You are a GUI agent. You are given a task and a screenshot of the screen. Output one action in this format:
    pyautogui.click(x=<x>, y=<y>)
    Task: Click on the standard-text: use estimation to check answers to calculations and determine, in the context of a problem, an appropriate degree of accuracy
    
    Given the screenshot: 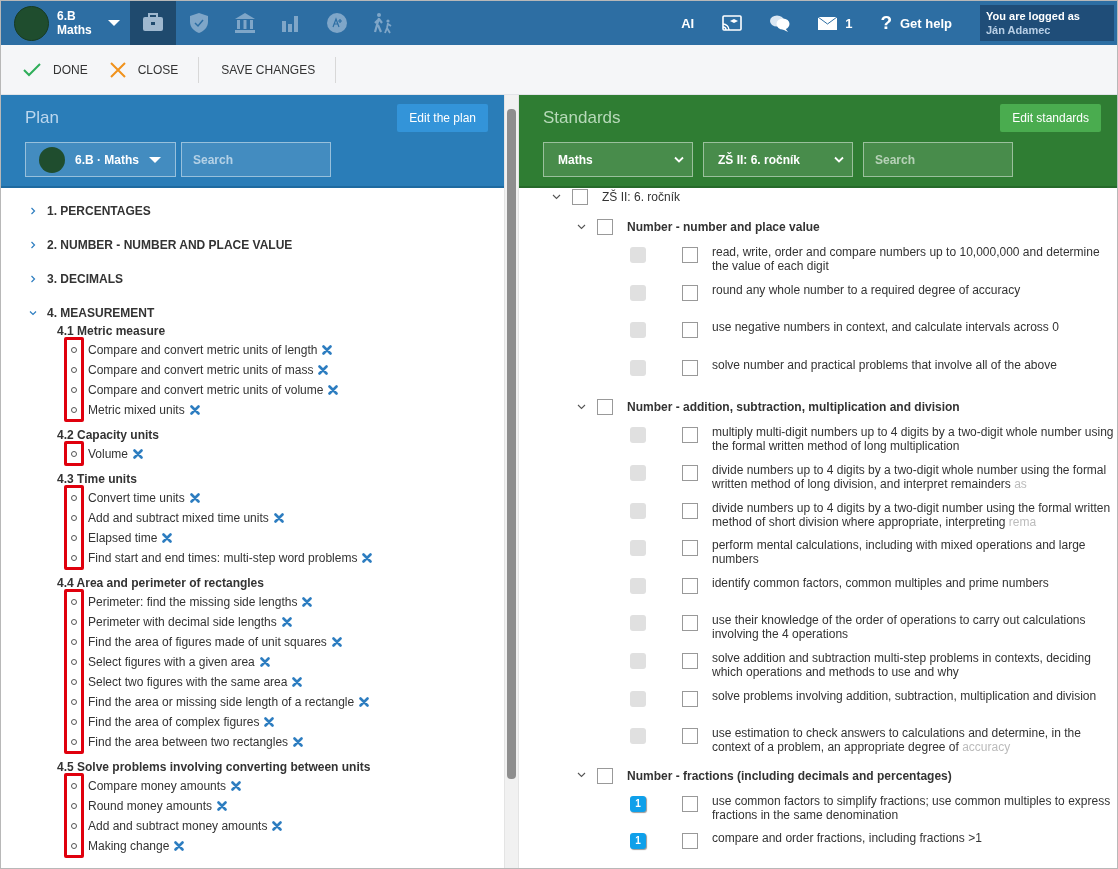 What is the action you would take?
    pyautogui.click(x=897, y=740)
    